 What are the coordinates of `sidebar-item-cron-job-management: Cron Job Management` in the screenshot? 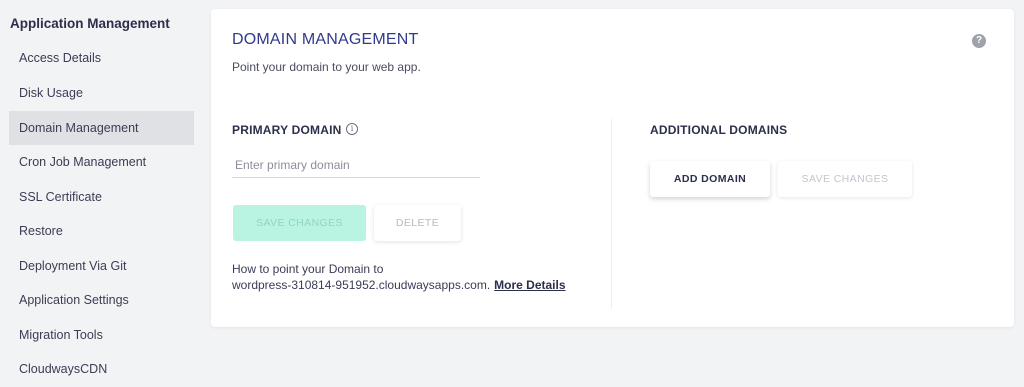 It's located at (101, 162).